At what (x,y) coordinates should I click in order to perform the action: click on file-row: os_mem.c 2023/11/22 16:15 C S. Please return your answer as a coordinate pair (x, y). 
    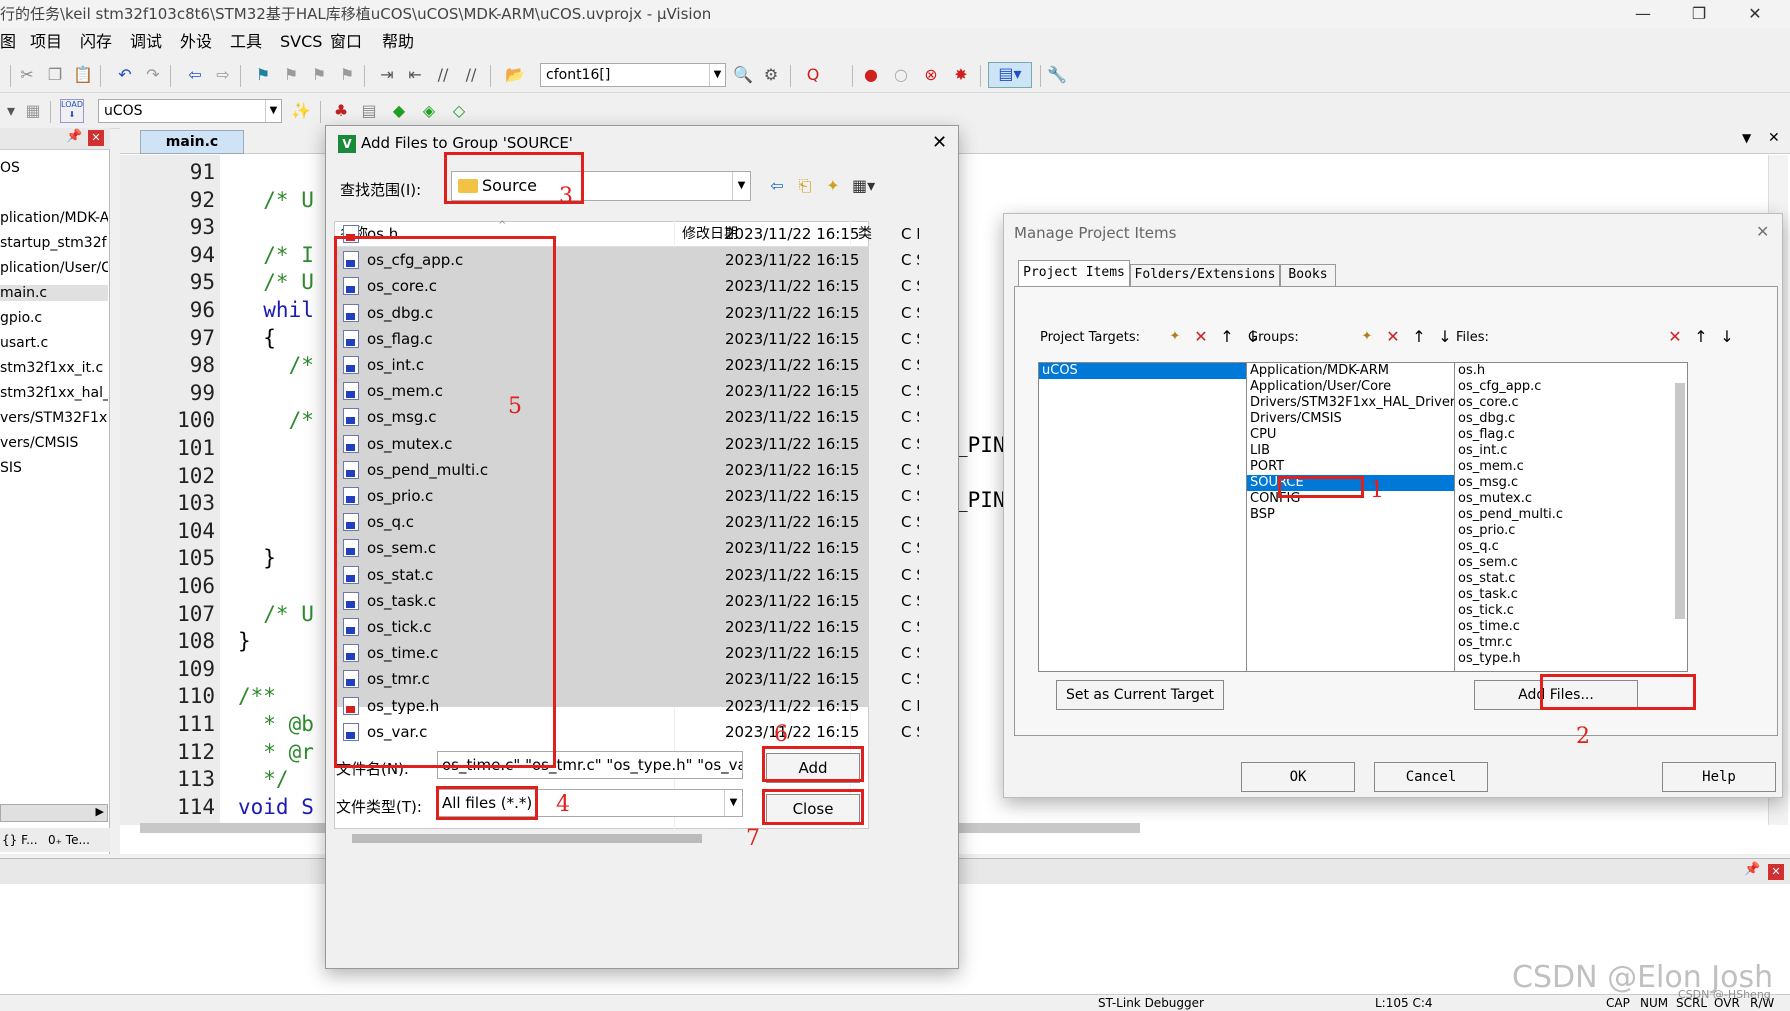
    Looking at the image, I should click on (639, 391).